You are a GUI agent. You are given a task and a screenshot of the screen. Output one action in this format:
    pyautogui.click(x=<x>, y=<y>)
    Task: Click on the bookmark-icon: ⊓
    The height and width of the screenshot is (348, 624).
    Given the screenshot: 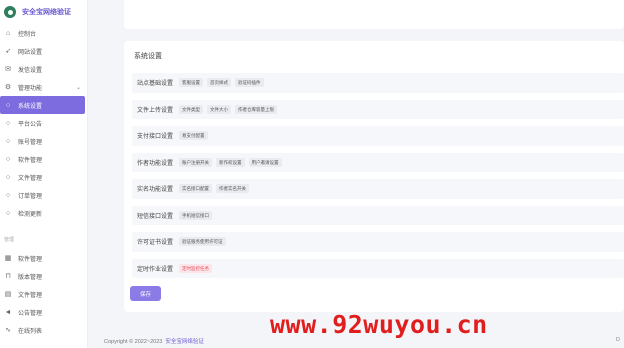 What is the action you would take?
    pyautogui.click(x=8, y=276)
    